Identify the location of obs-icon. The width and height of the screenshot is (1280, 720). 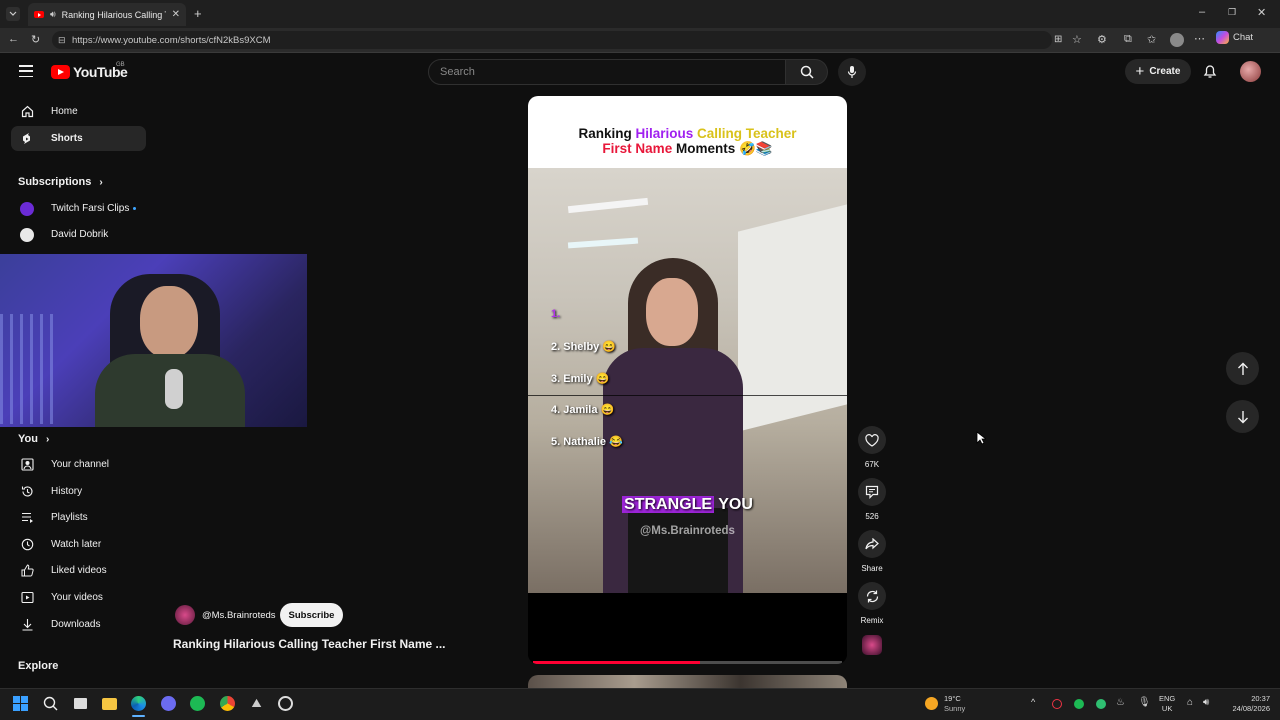
(285, 703).